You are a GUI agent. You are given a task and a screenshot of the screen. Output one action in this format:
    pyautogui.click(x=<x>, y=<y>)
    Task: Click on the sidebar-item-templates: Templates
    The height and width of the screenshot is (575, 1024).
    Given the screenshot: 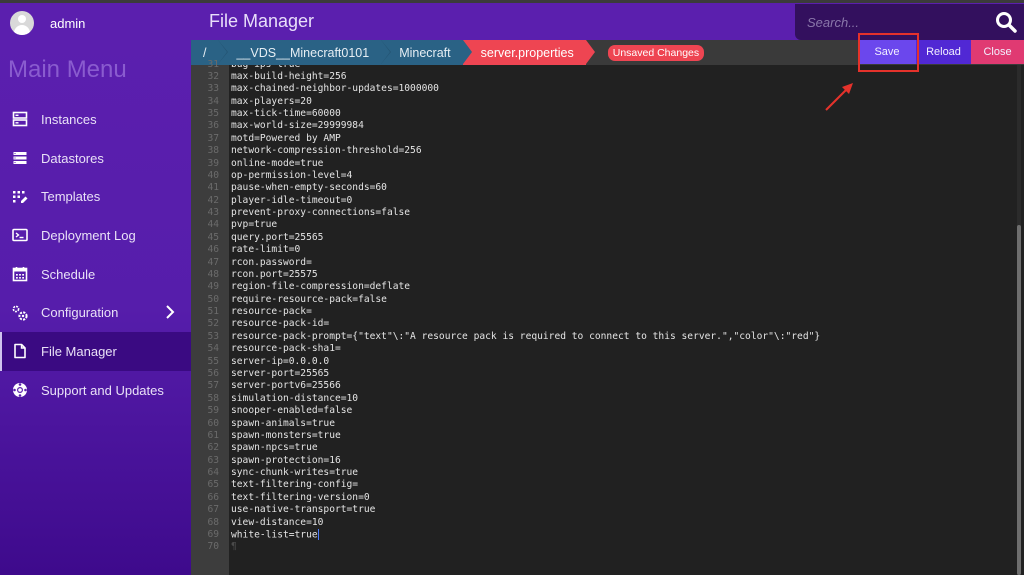 What is the action you would take?
    pyautogui.click(x=95, y=196)
    